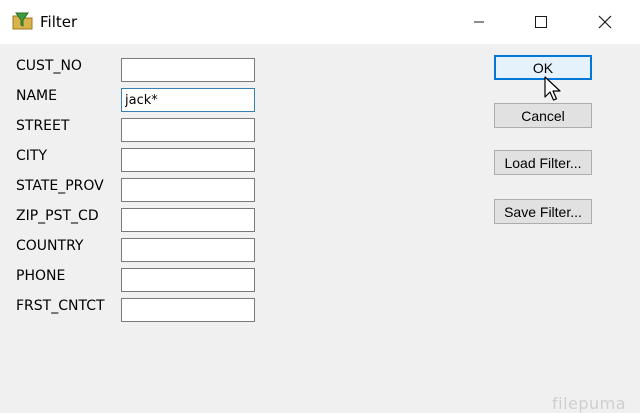 This screenshot has height=413, width=640. What do you see at coordinates (188, 190) in the screenshot?
I see `state-prov-input` at bounding box center [188, 190].